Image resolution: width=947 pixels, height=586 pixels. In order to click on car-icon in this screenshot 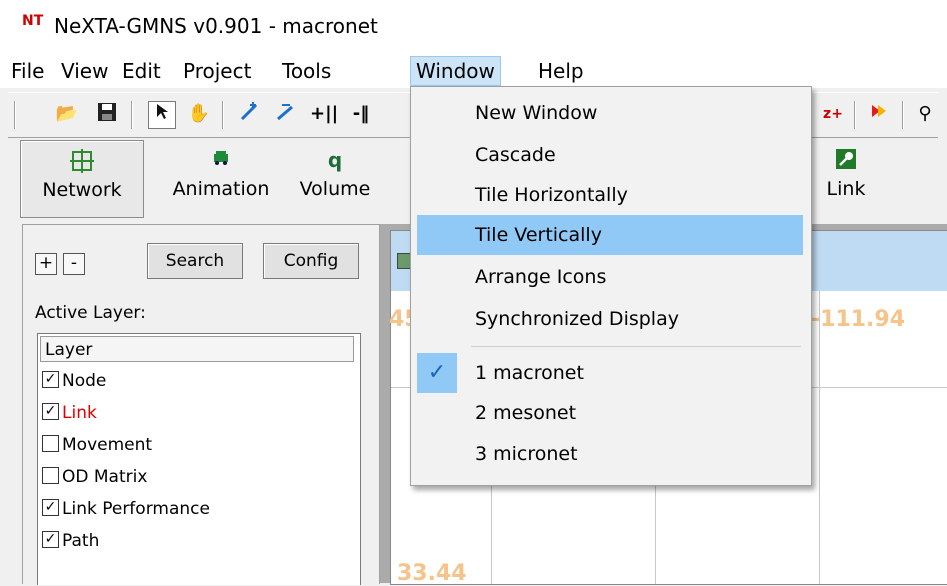, I will do `click(221, 163)`.